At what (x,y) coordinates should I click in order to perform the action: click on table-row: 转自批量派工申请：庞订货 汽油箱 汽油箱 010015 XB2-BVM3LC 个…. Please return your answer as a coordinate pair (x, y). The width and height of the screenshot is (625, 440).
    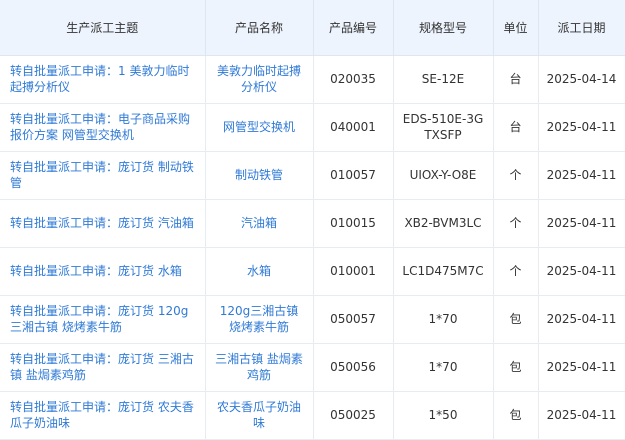
    Looking at the image, I should click on (312, 223).